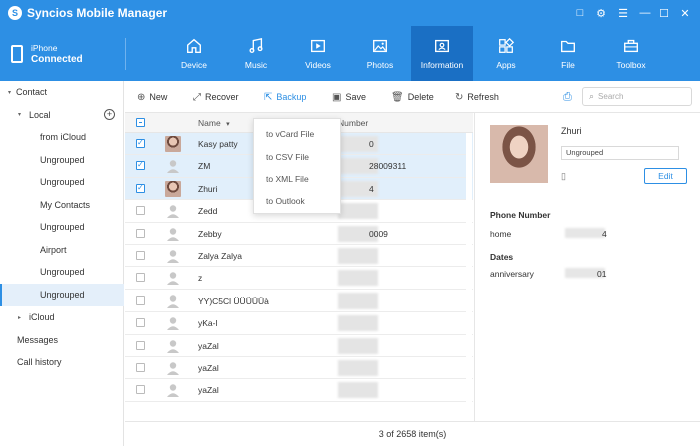  I want to click on add-group-icon: +, so click(109, 114).